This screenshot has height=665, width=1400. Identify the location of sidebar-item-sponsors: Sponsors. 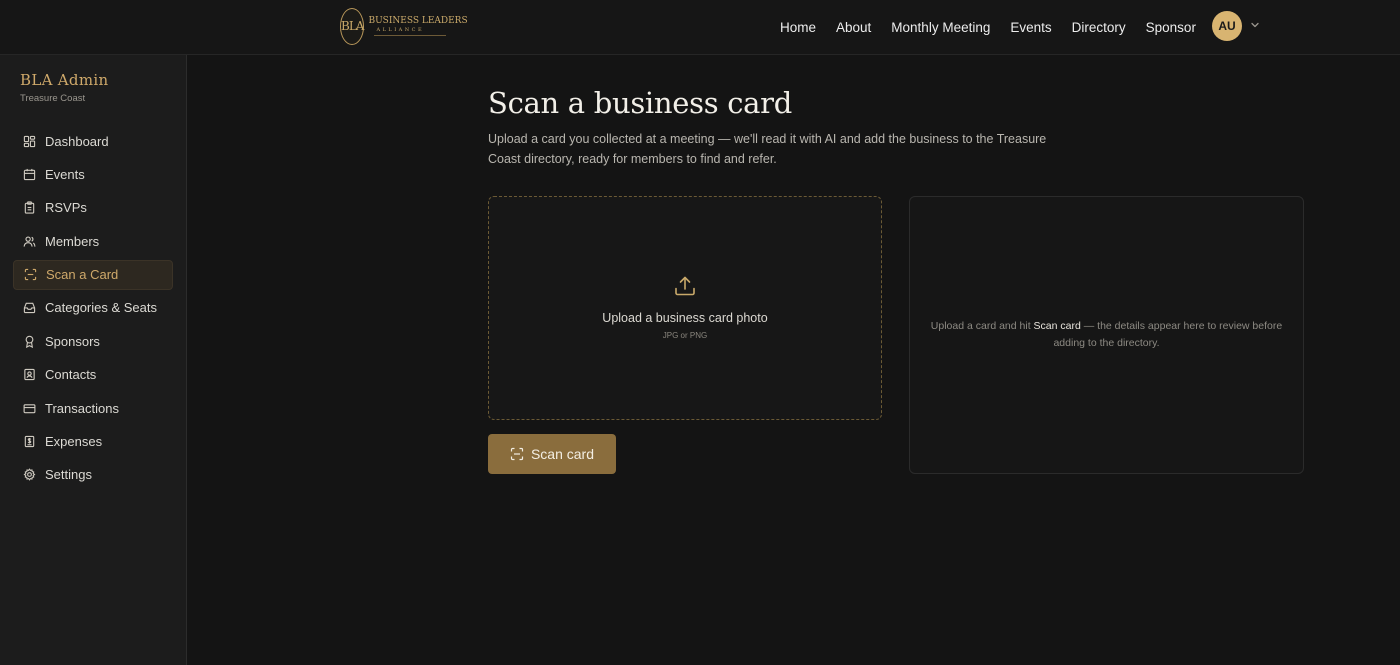
(93, 341).